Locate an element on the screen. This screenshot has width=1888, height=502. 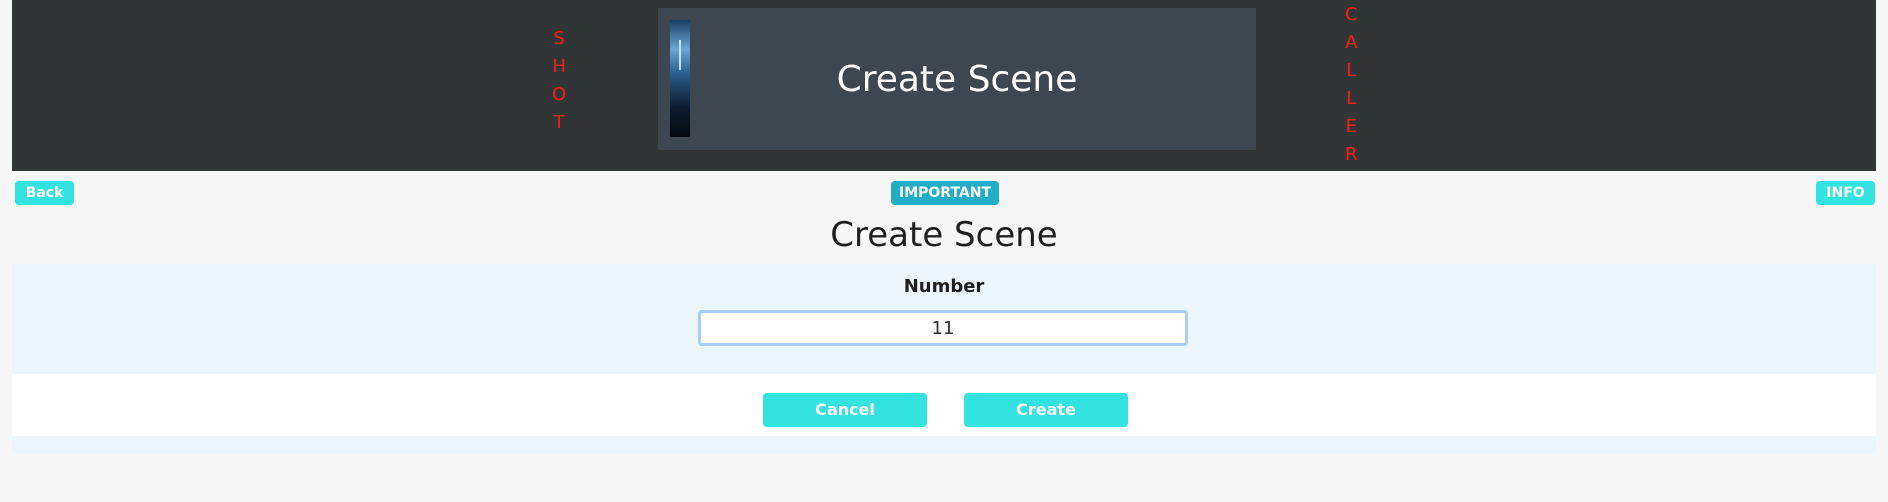
form-actions: Cancel Create is located at coordinates (944, 405).